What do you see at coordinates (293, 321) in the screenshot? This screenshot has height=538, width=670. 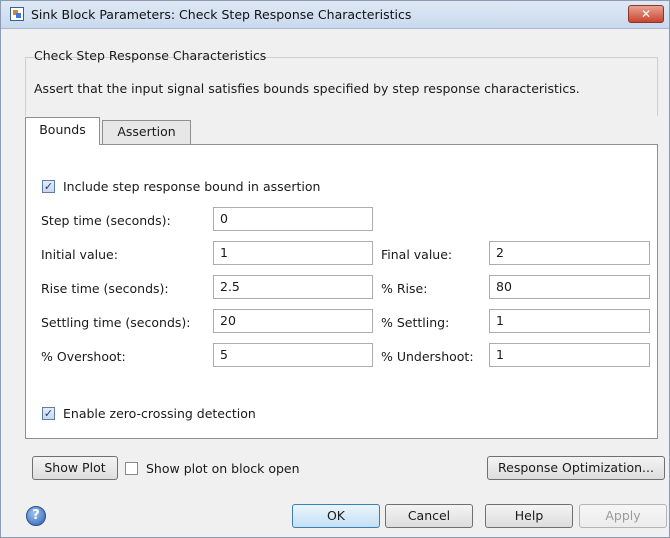 I see `settling-time-field: 20` at bounding box center [293, 321].